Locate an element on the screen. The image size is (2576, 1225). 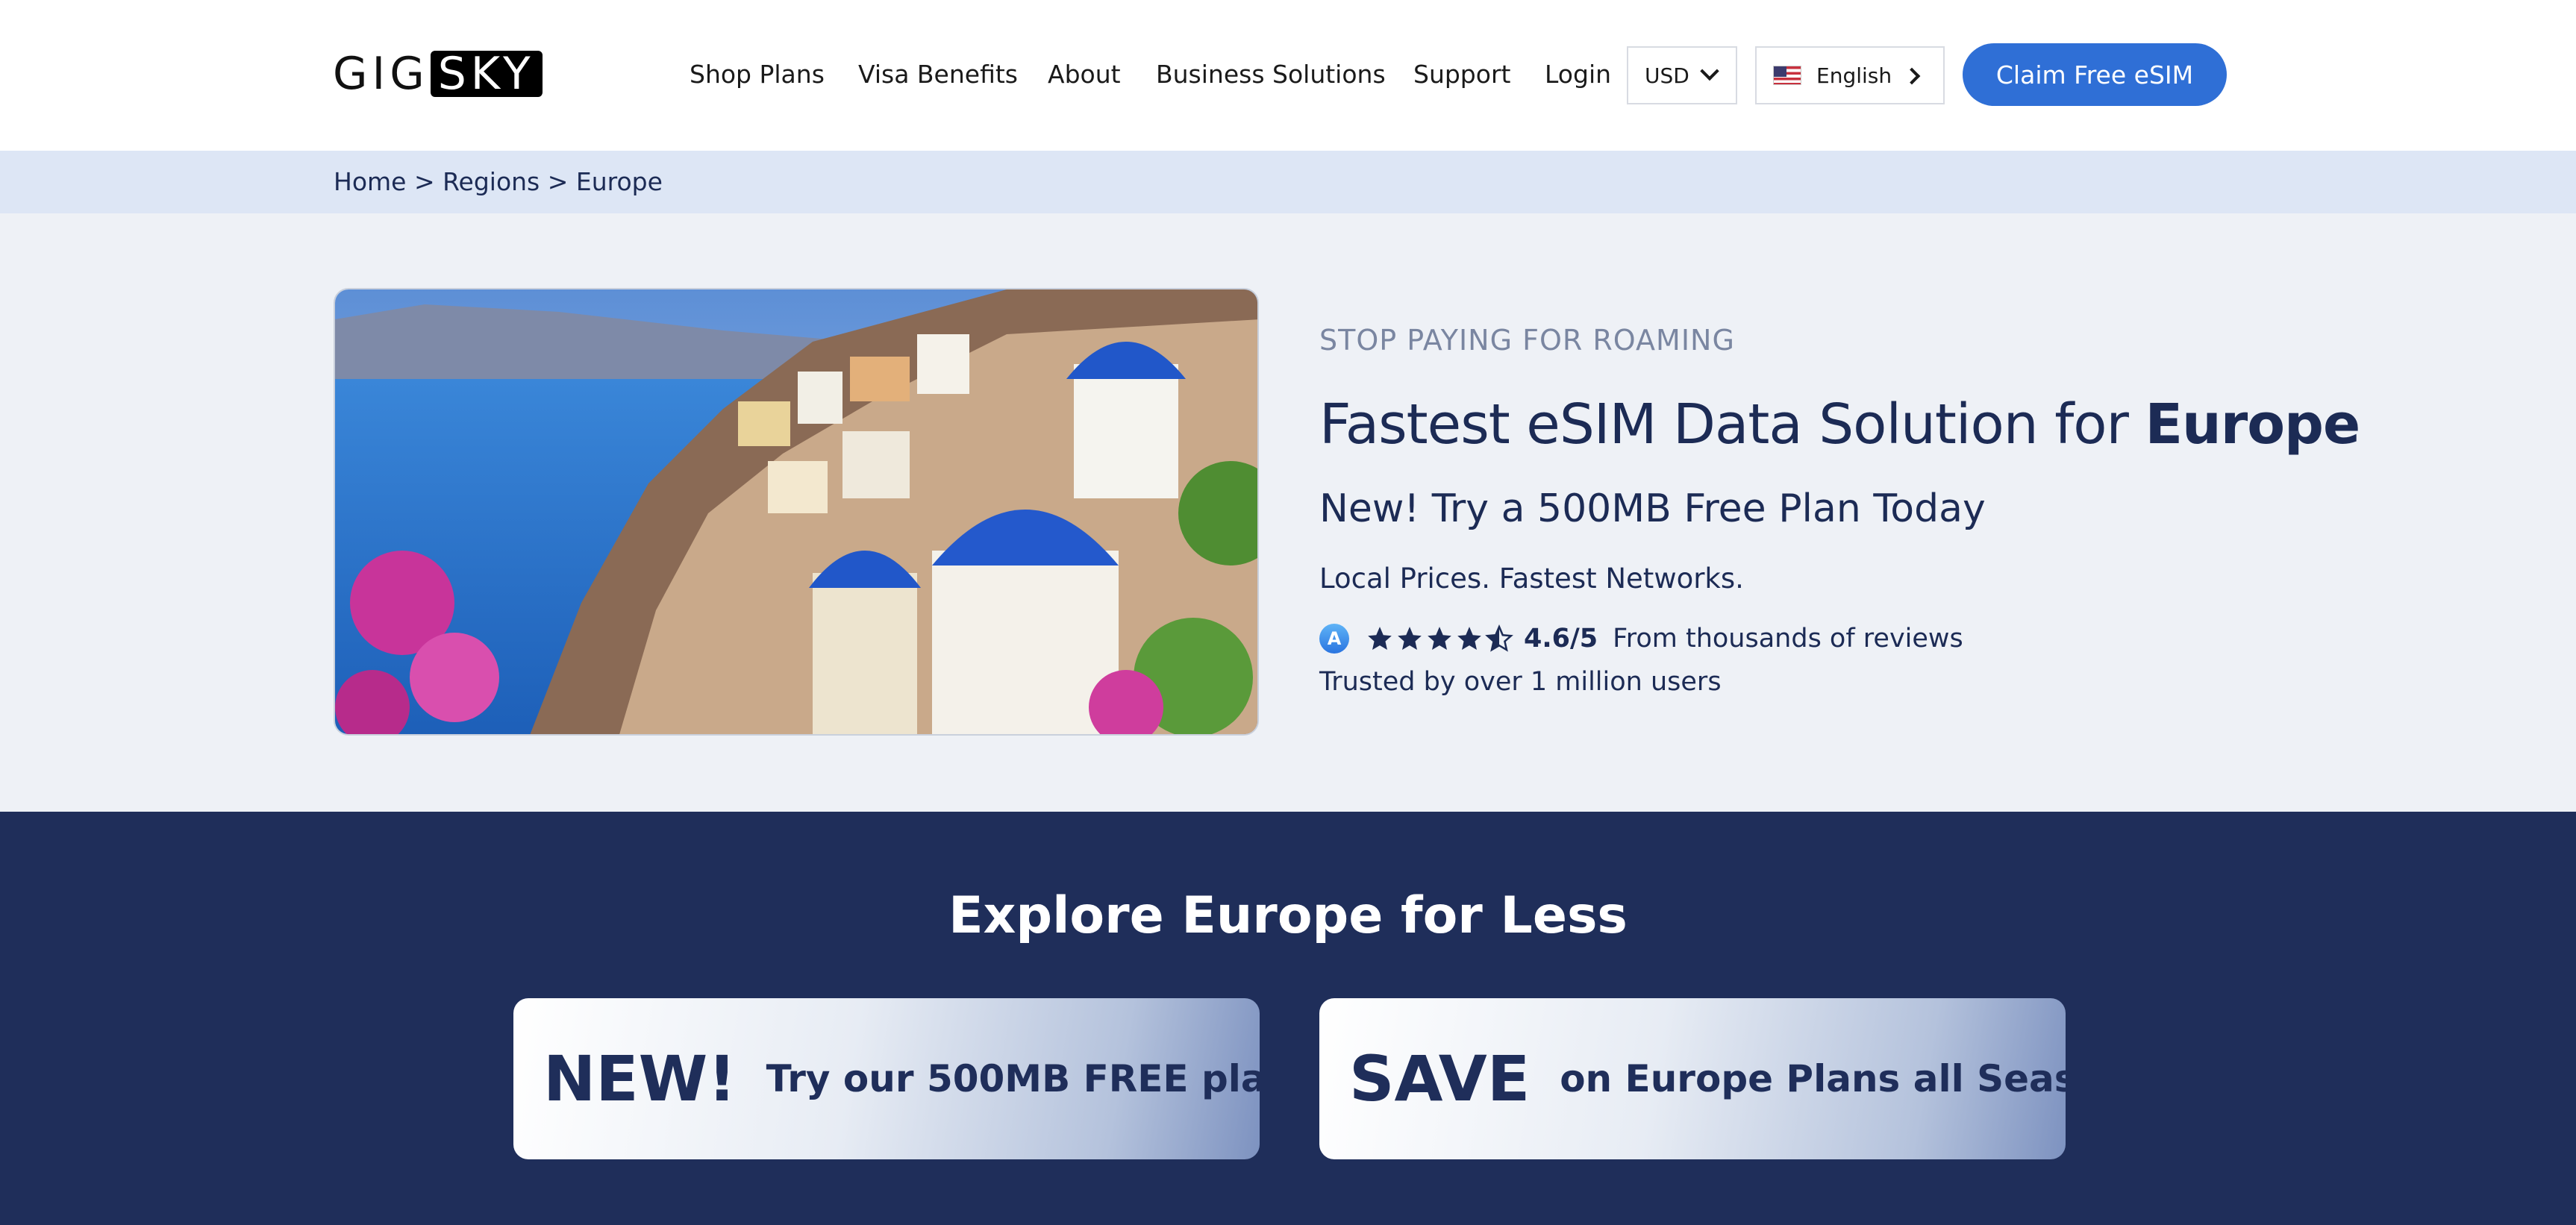
claim-free-esim-button: Claim Free eSIM is located at coordinates (2095, 75).